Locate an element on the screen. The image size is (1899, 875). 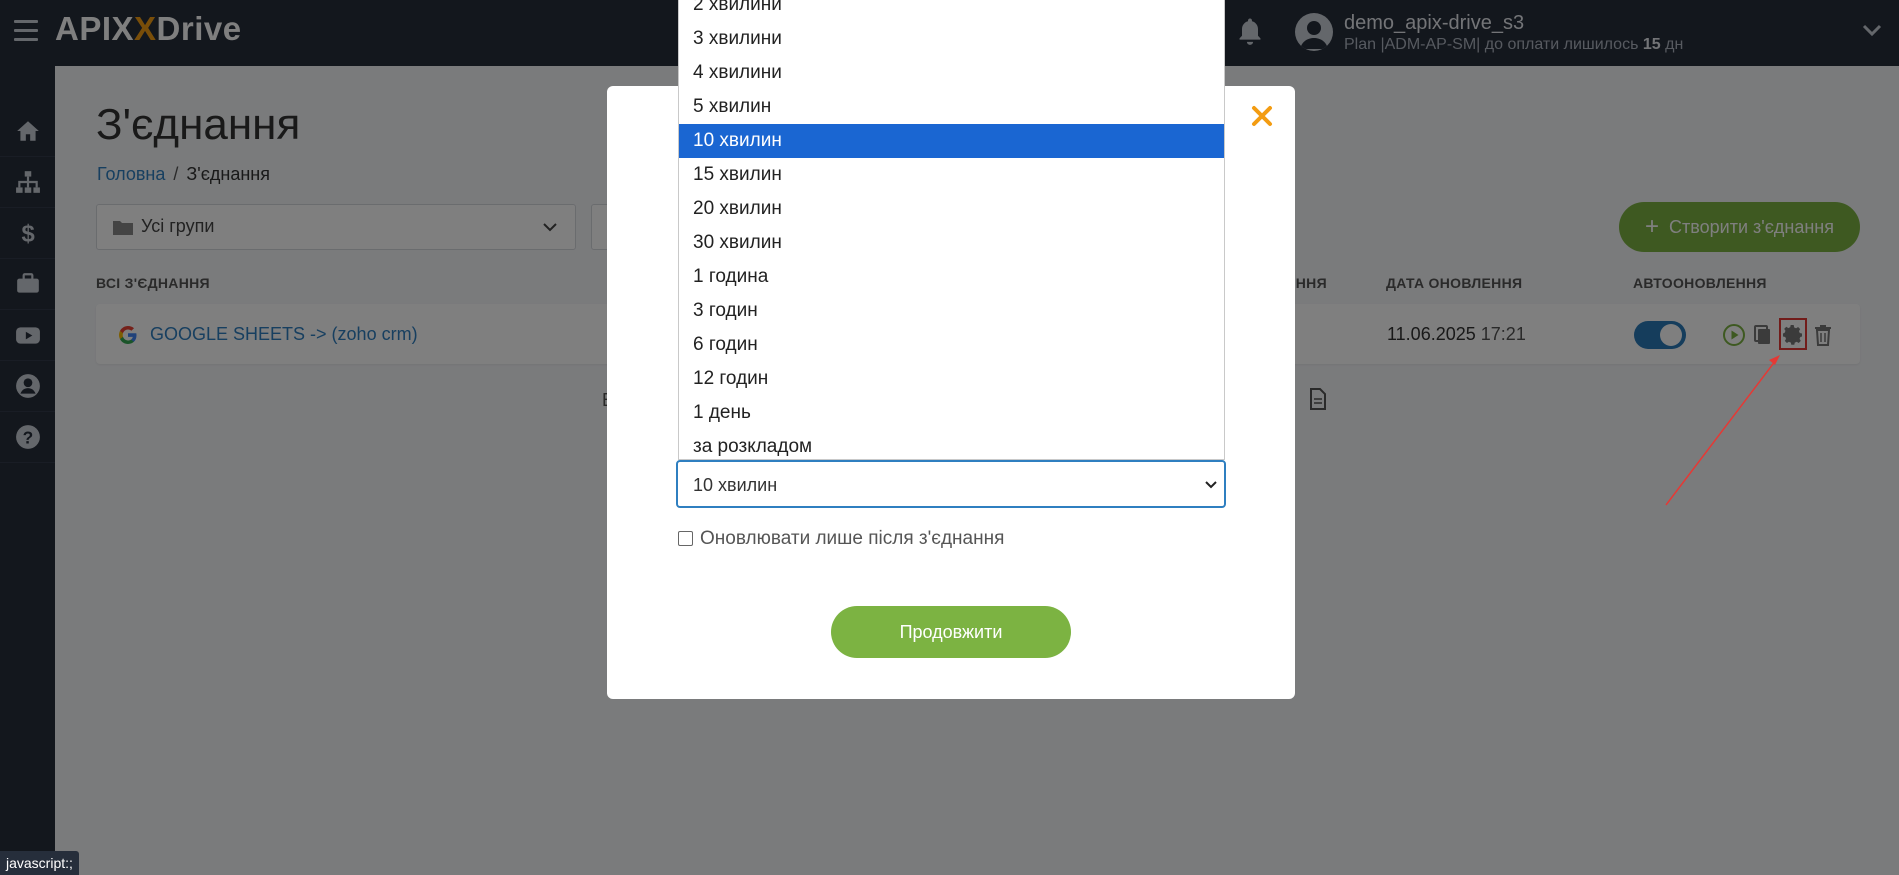
dropdown-option: 3 хвилини is located at coordinates (951, 39).